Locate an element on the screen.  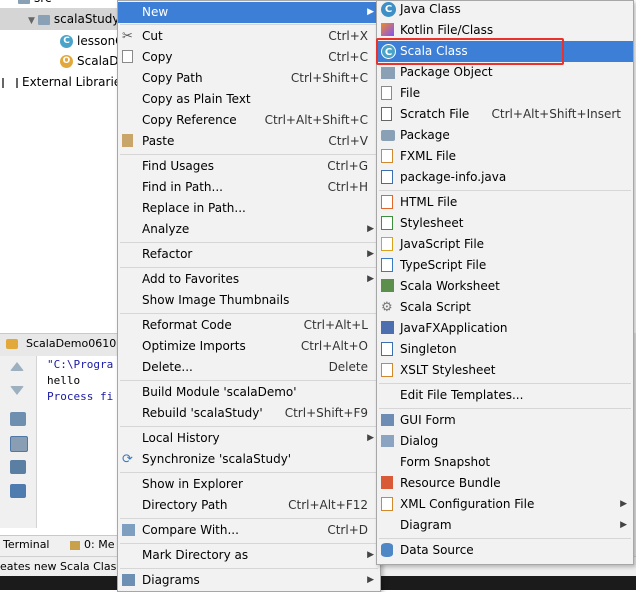
print-icon is located at coordinates (18, 467).